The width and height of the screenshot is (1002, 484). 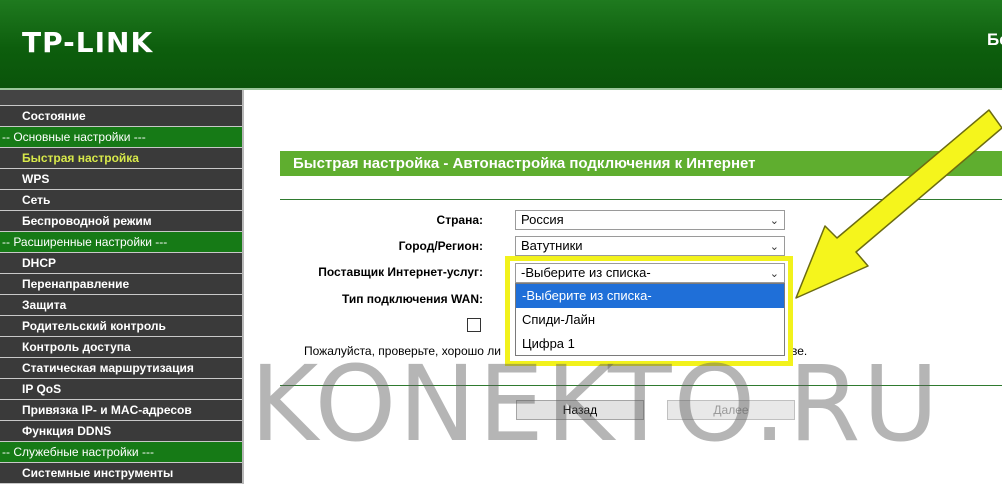 What do you see at coordinates (474, 325) in the screenshot?
I see `confirm-checkbox` at bounding box center [474, 325].